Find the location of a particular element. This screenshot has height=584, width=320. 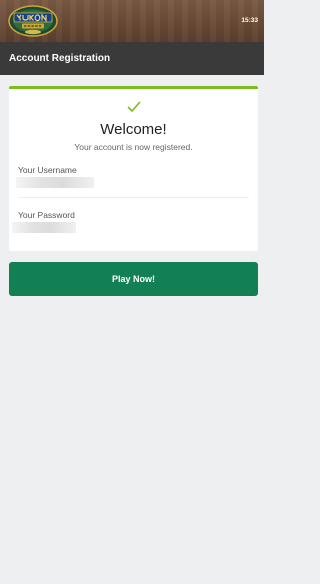

registered-message: Your account is now registered. is located at coordinates (133, 147).